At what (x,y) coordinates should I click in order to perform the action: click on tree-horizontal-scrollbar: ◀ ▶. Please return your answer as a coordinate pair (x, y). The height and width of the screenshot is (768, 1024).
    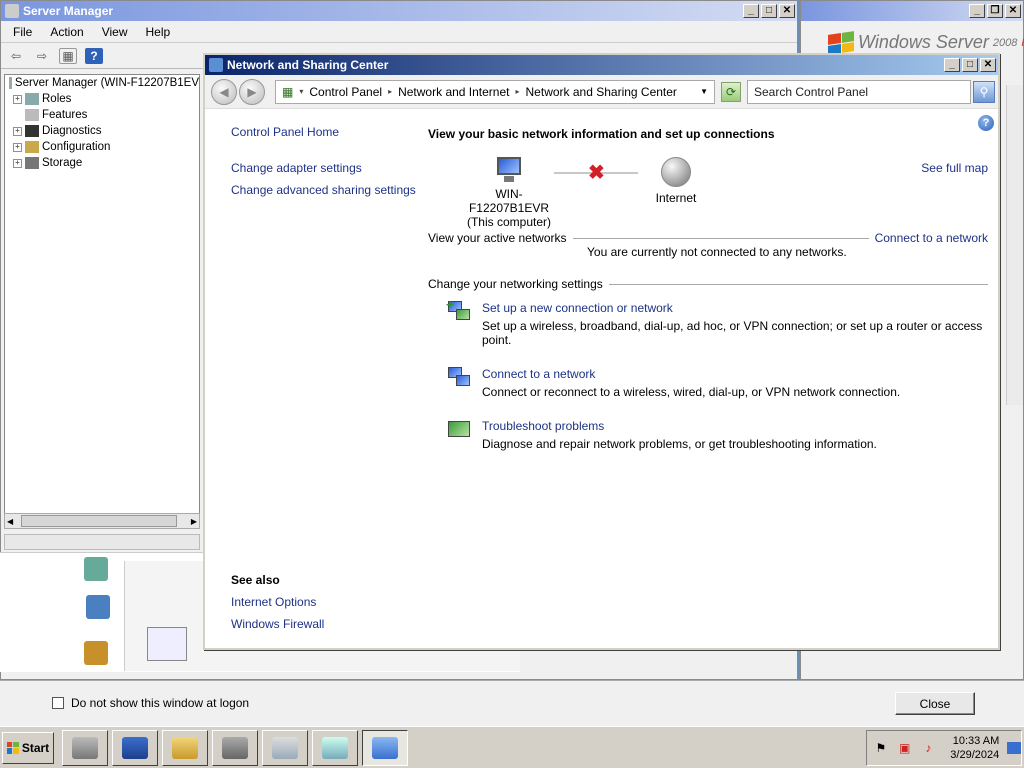
    Looking at the image, I should click on (102, 521).